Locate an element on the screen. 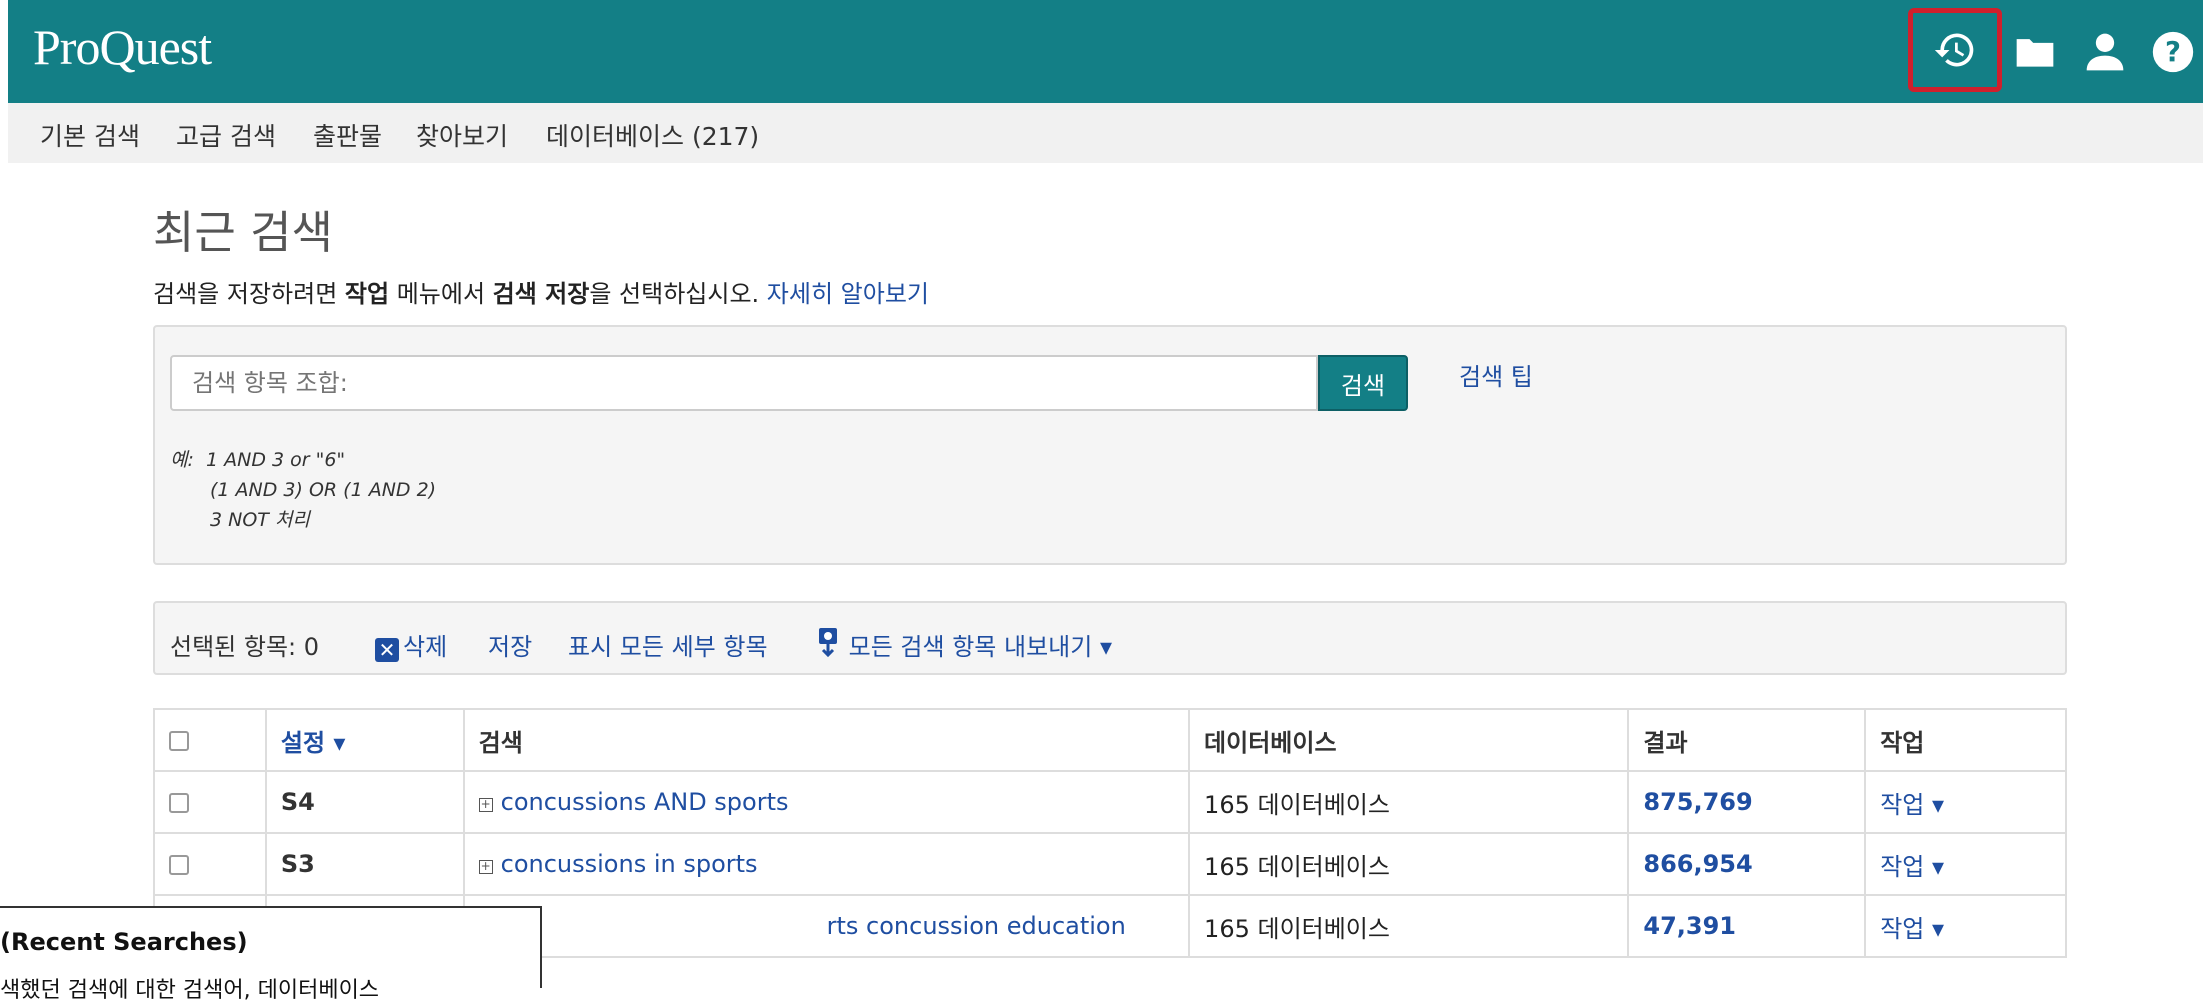  recent-searches-icon is located at coordinates (1954, 50).